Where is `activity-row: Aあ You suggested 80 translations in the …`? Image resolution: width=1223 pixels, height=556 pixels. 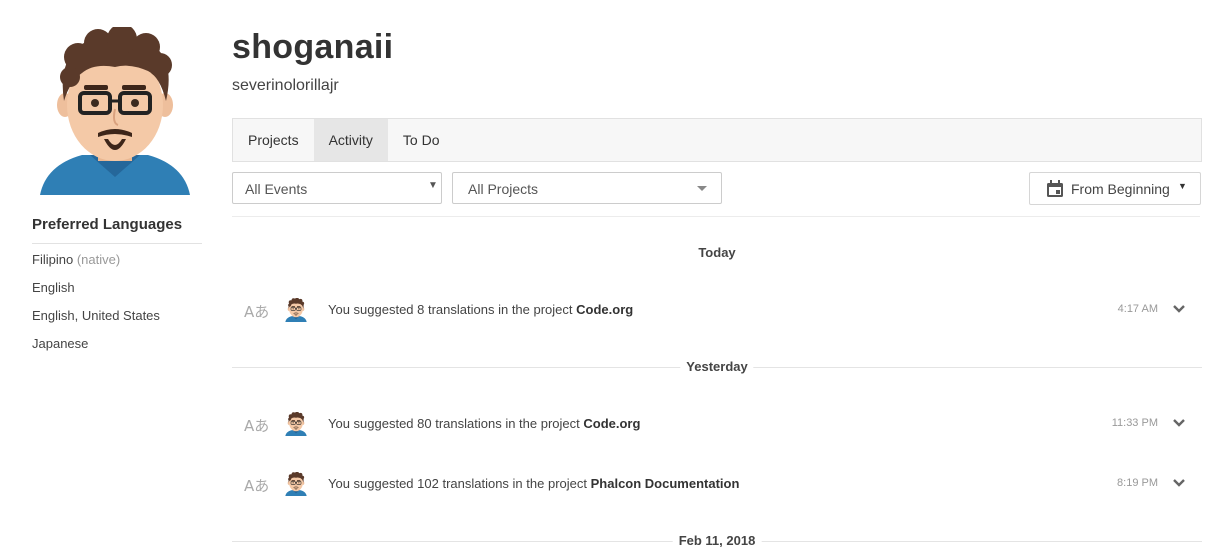 activity-row: Aあ You suggested 80 translations in the … is located at coordinates (716, 424).